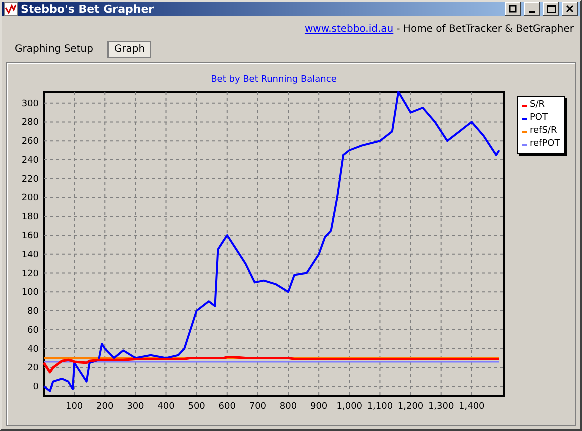 The width and height of the screenshot is (582, 431). Describe the element at coordinates (33, 331) in the screenshot. I see `y-tick-label: 60` at that location.